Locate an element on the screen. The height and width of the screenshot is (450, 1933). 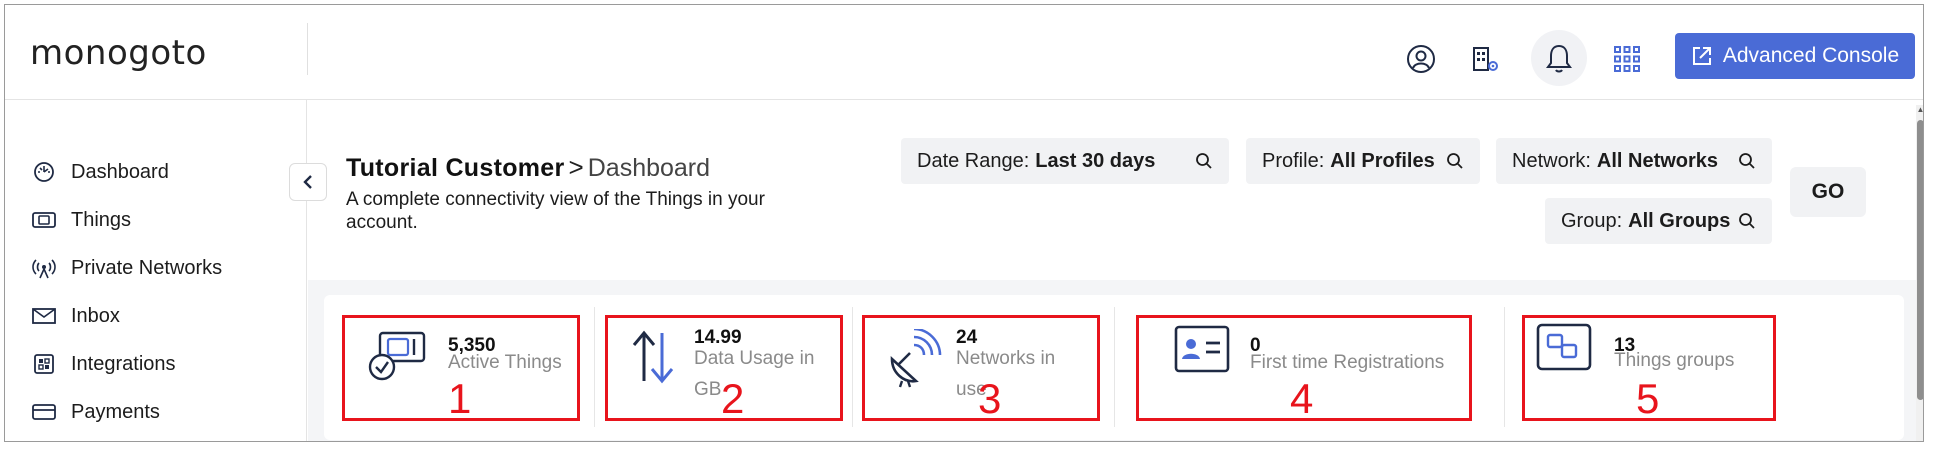
bell-icon is located at coordinates (1559, 58).